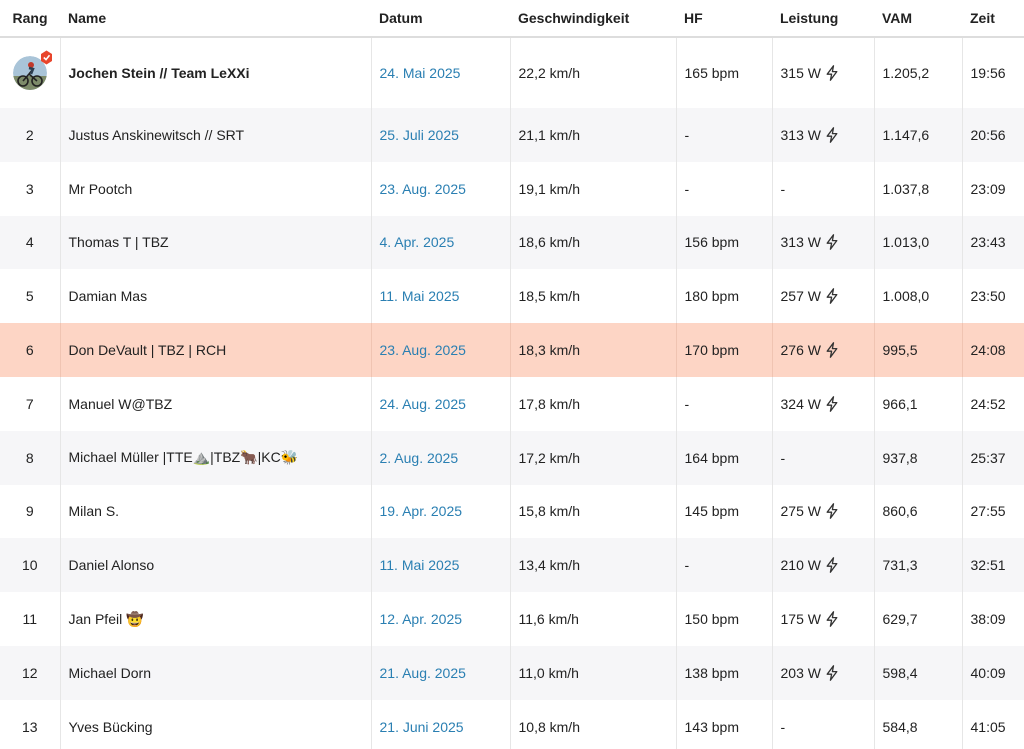 Image resolution: width=1024 pixels, height=749 pixels. Describe the element at coordinates (723, 672) in the screenshot. I see `heart-rate-cell: 138 bpm` at that location.